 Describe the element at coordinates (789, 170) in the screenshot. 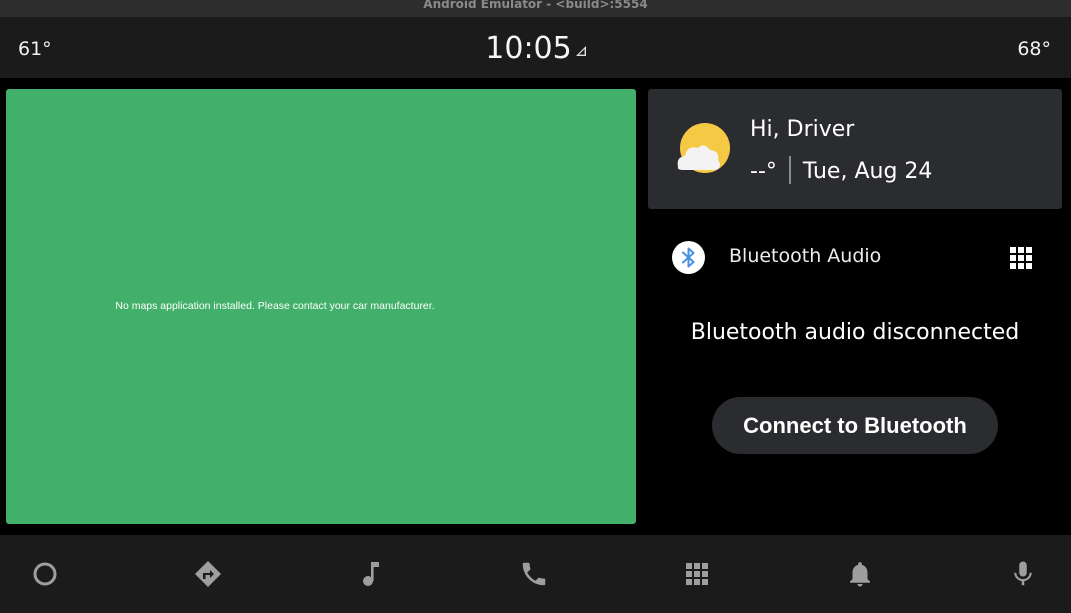

I see `separator` at that location.